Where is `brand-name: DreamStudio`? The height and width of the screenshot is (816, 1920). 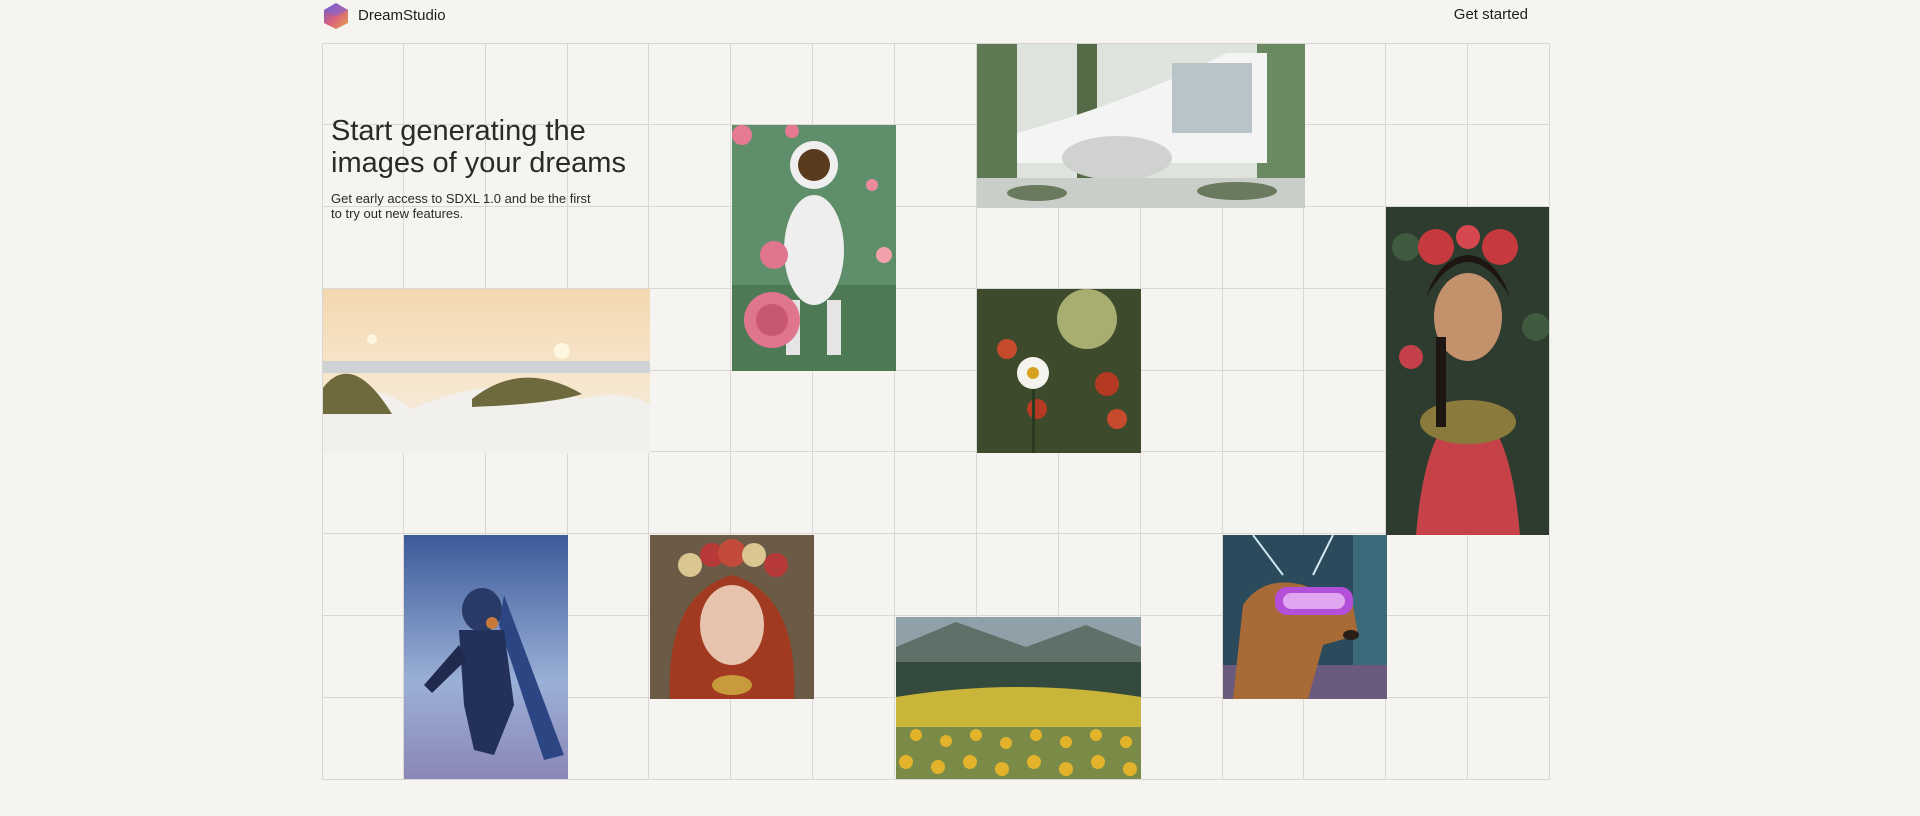
brand-name: DreamStudio is located at coordinates (402, 15).